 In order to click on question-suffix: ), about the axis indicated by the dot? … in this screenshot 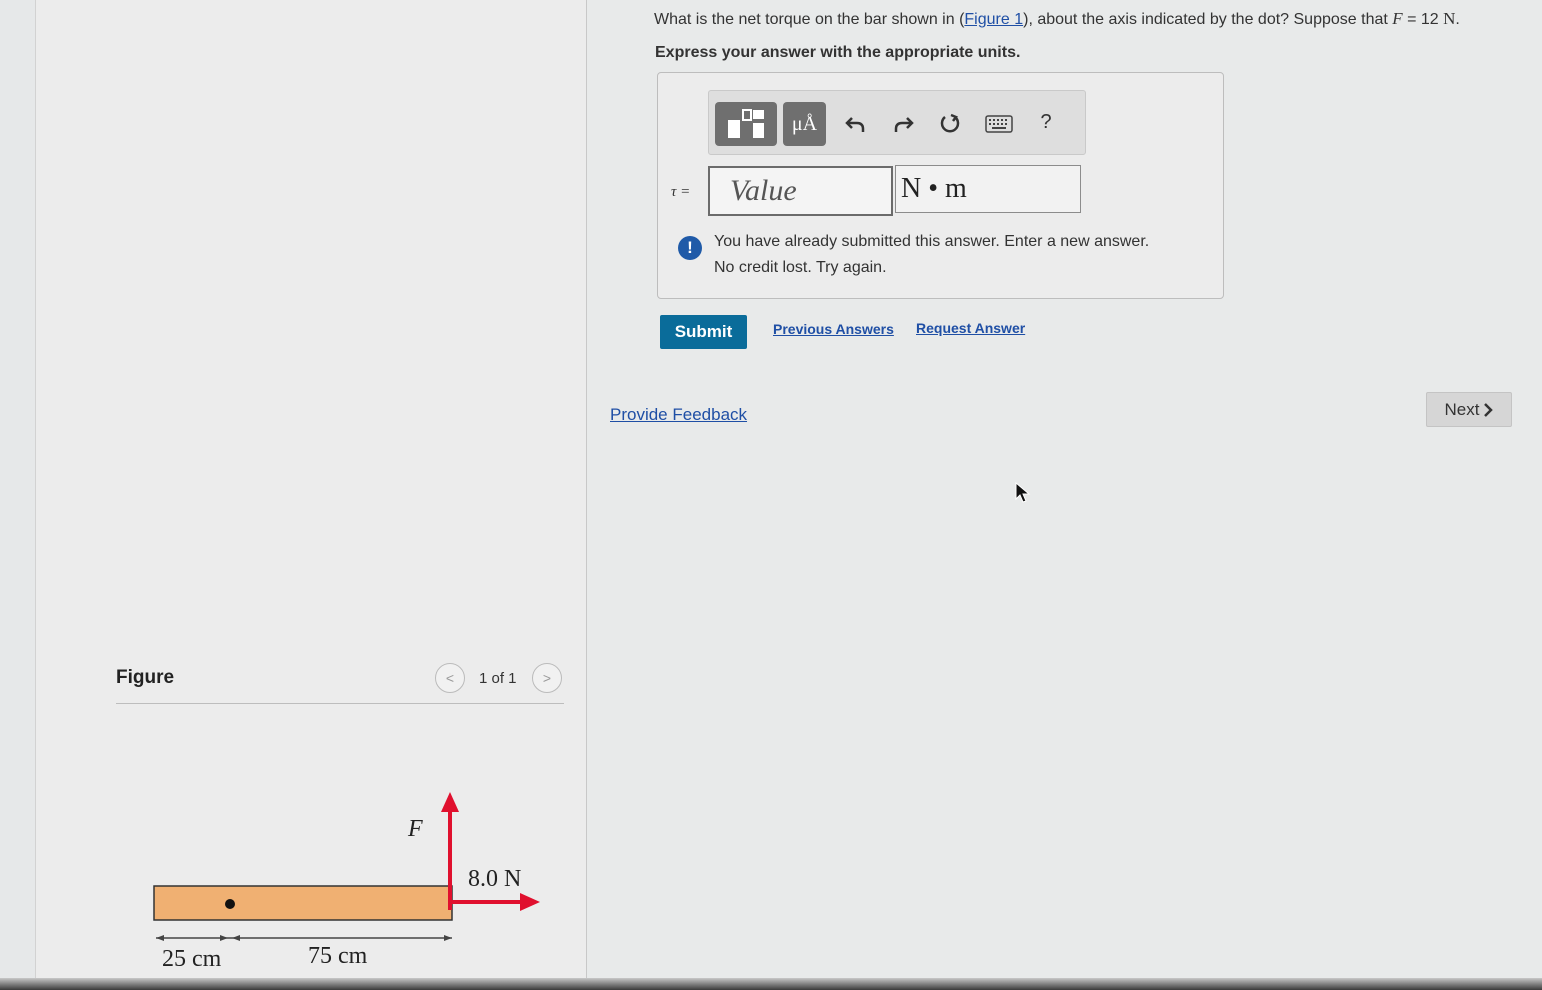, I will do `click(1208, 19)`.